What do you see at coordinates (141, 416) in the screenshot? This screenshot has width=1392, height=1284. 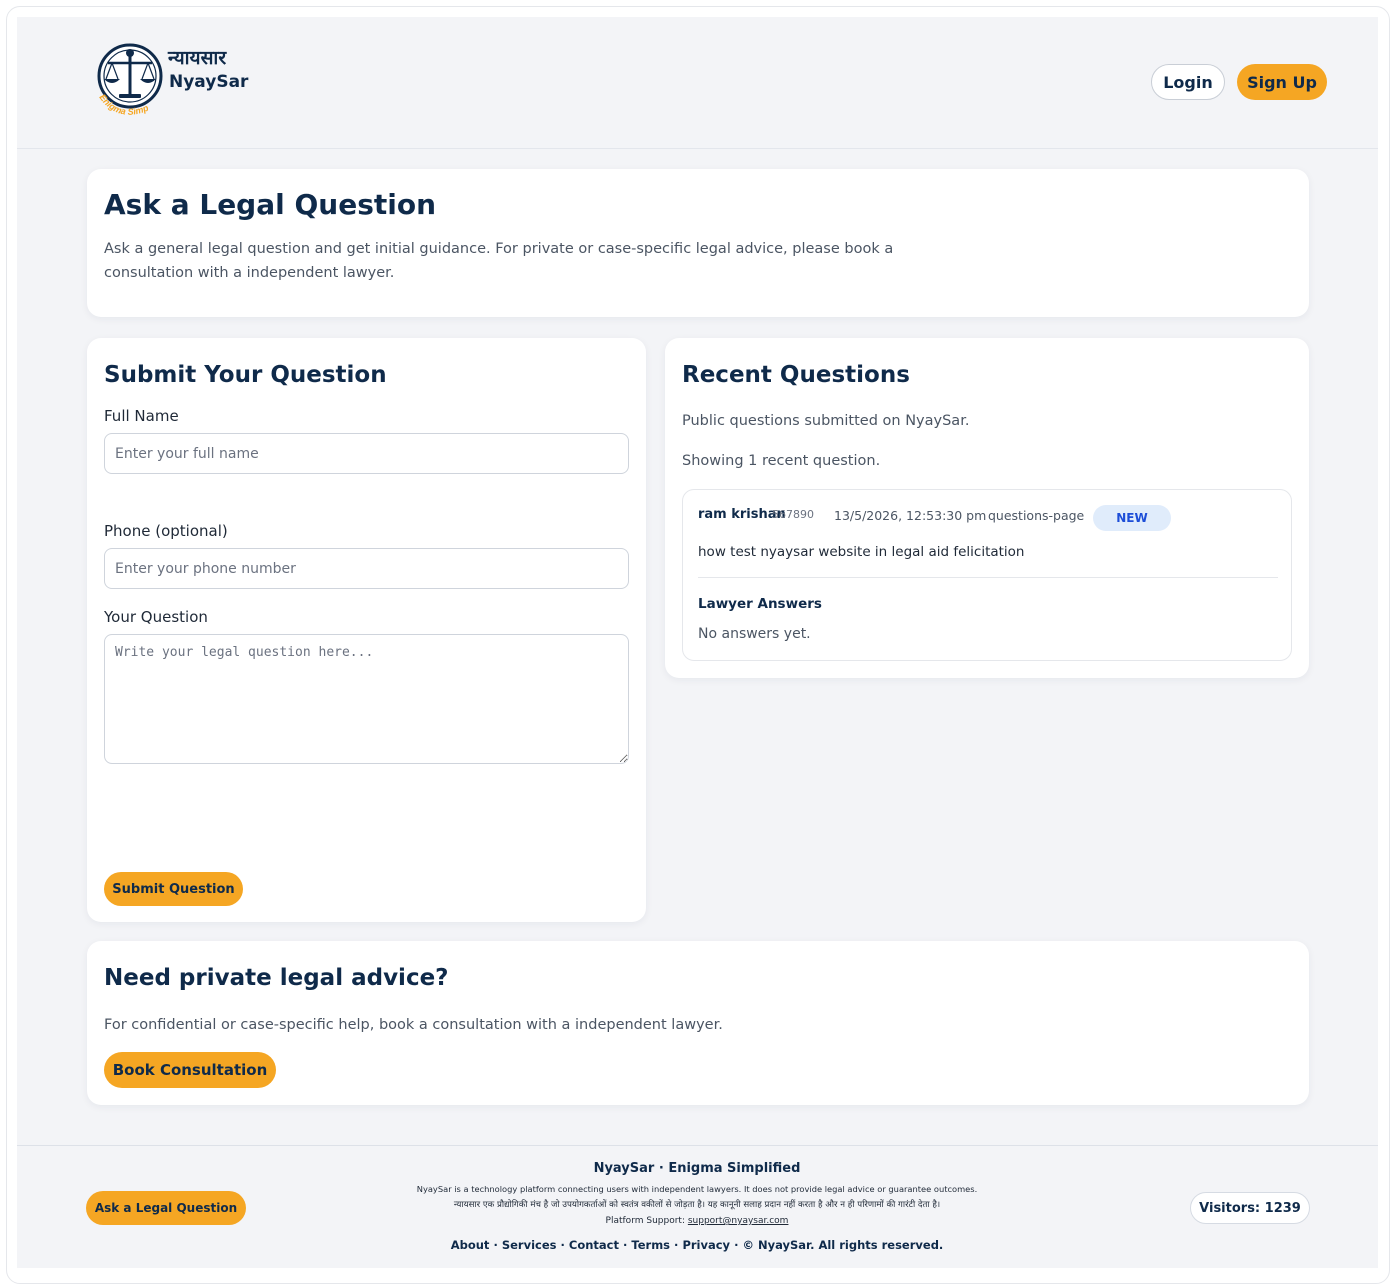 I see `full-name-label: Full Name` at bounding box center [141, 416].